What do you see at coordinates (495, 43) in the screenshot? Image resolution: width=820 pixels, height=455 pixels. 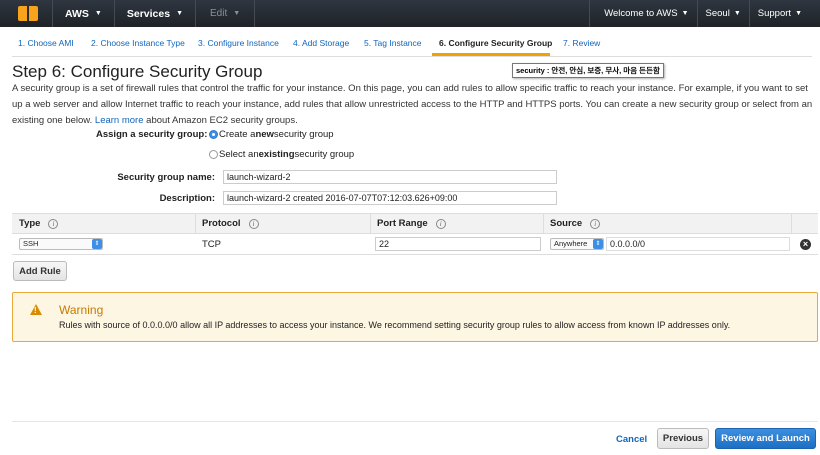 I see `tab-configure-security-group: 6. Configure Security Group` at bounding box center [495, 43].